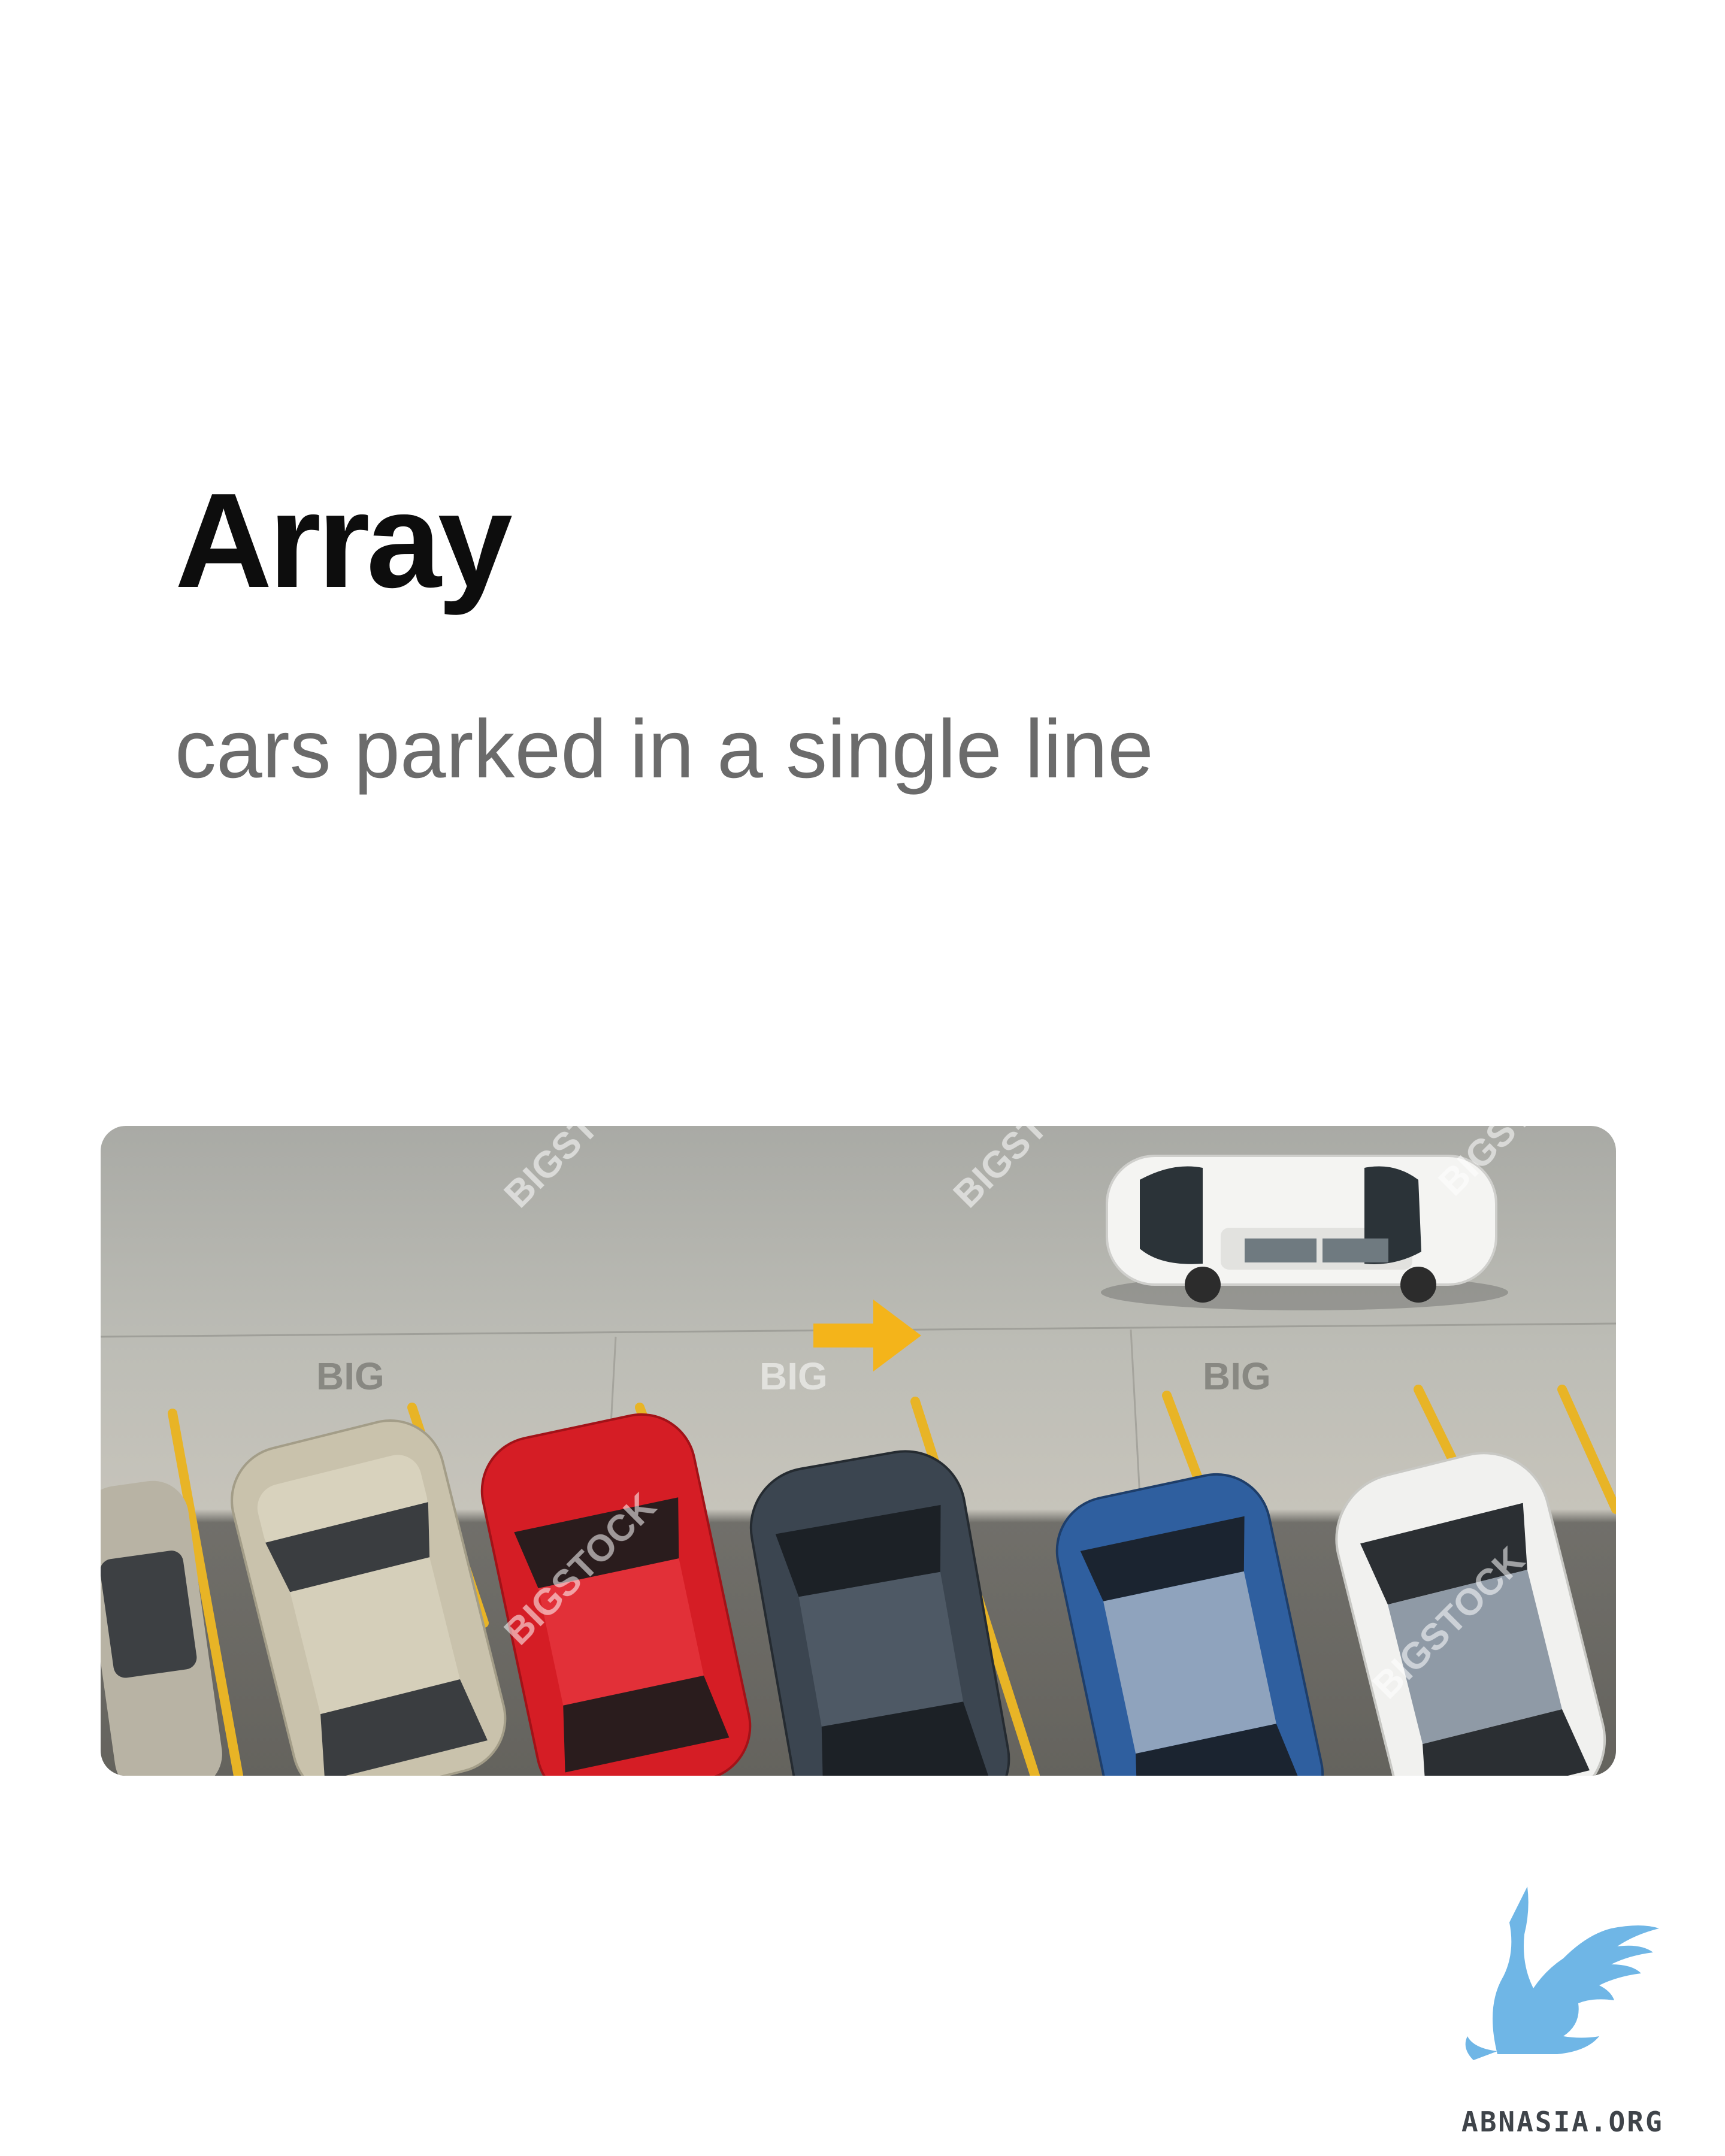  What do you see at coordinates (344, 540) in the screenshot?
I see `slide-title: Array` at bounding box center [344, 540].